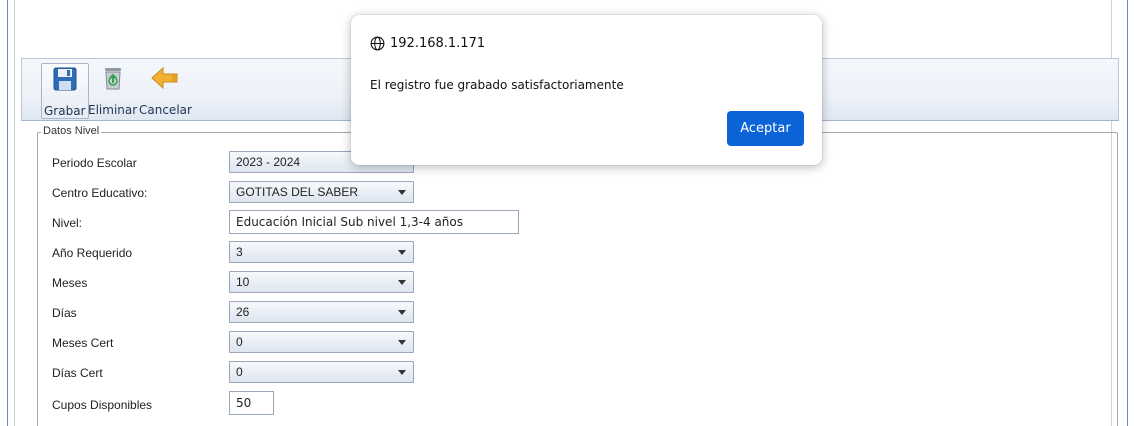 The height and width of the screenshot is (426, 1134). I want to click on dialog-title: 192.168.1.171, so click(427, 43).